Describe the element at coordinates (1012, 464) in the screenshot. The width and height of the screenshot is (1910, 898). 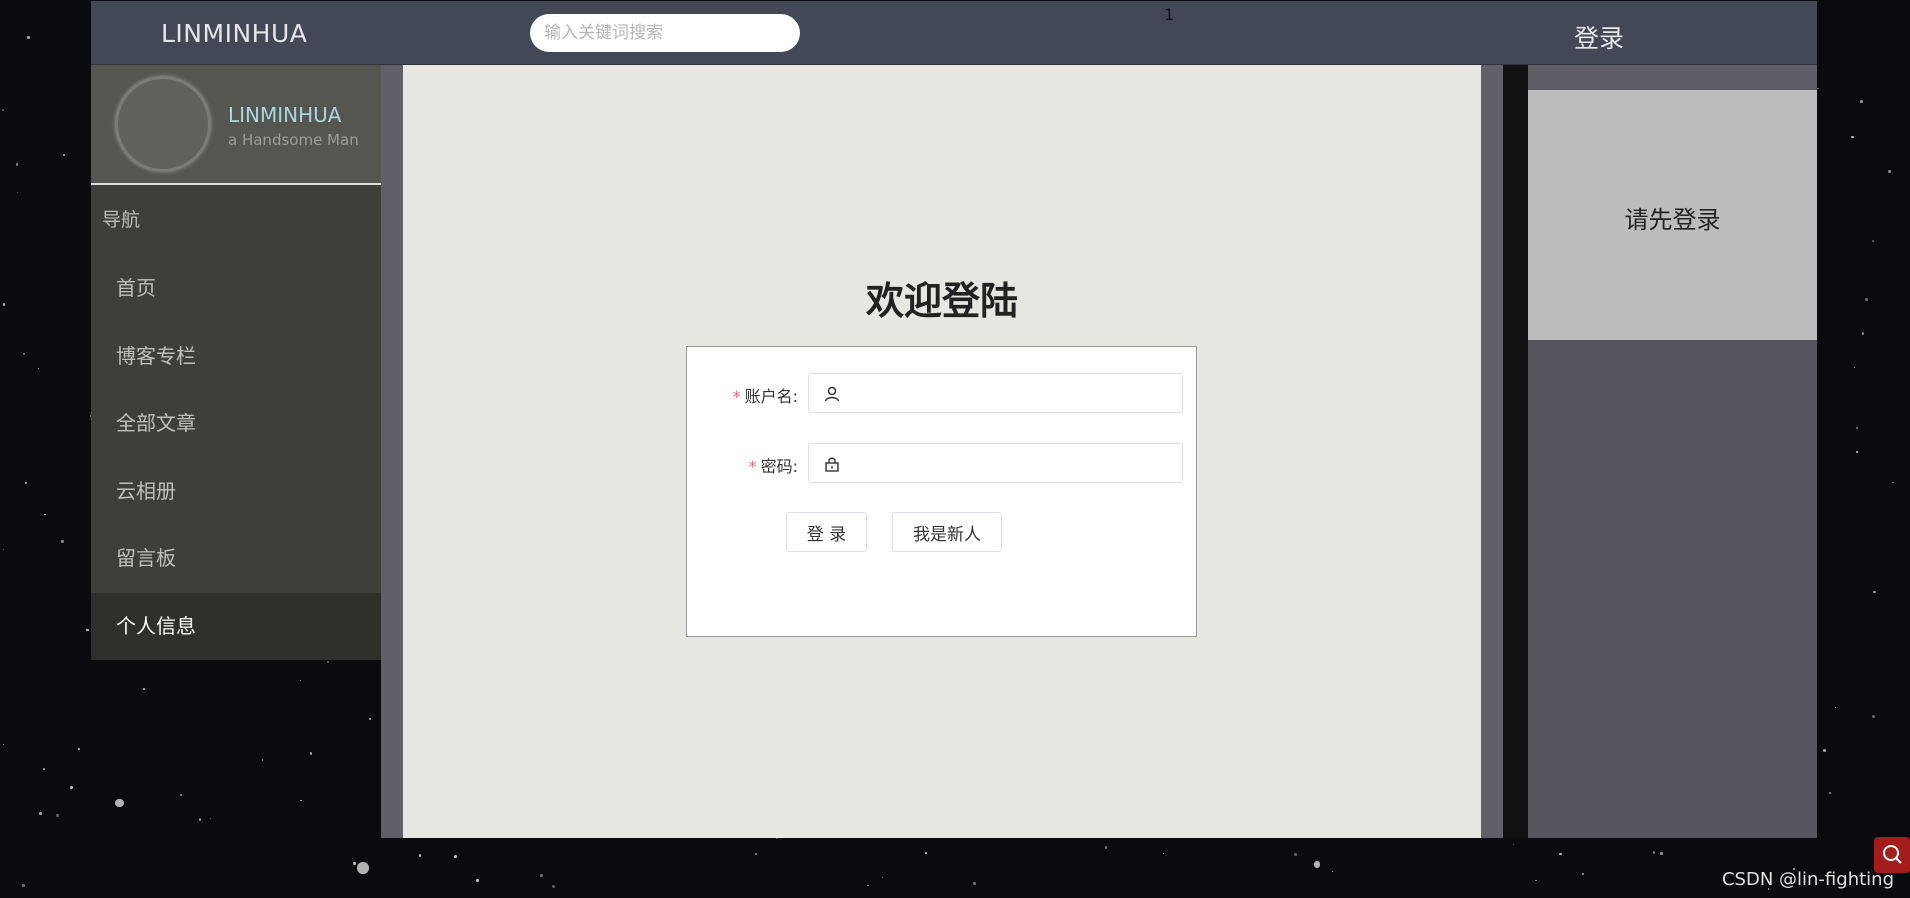
I see `password-input` at that location.